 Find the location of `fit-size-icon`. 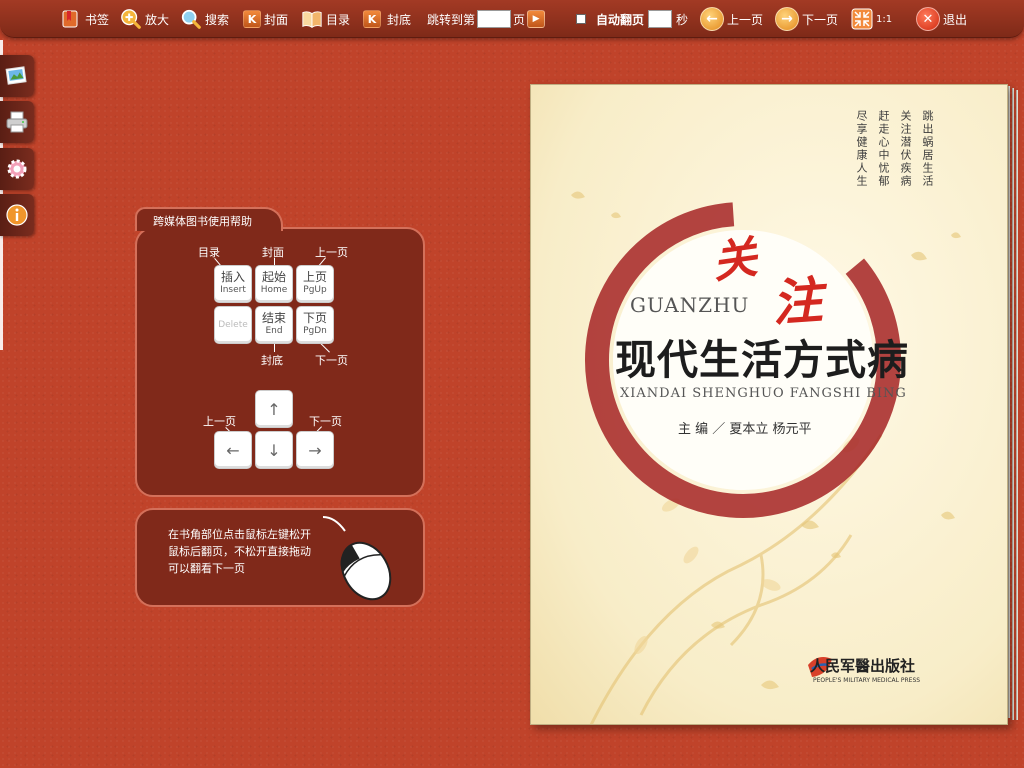

fit-size-icon is located at coordinates (862, 19).